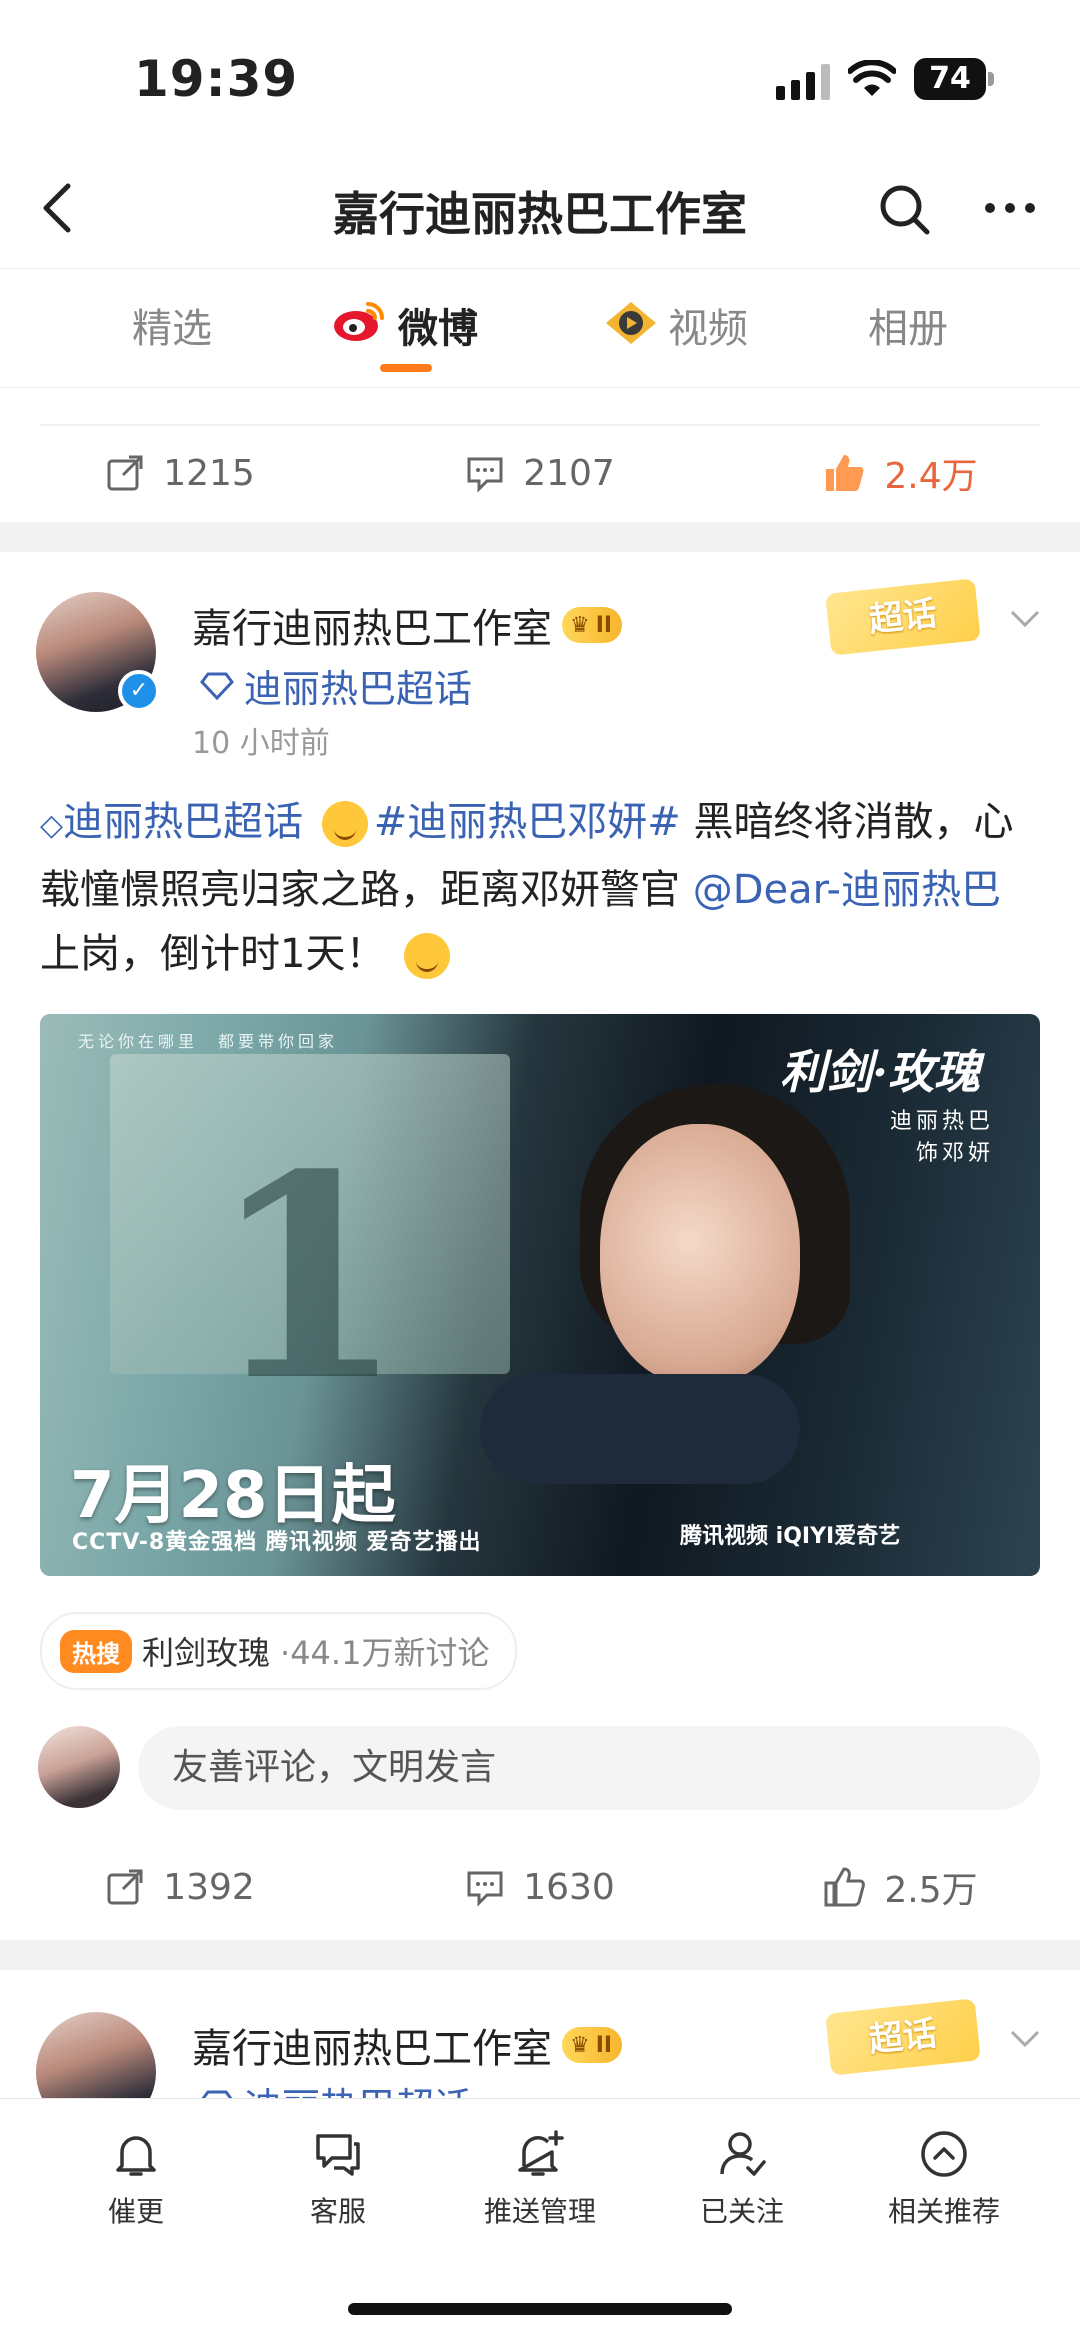  Describe the element at coordinates (216, 79) in the screenshot. I see `status-time: 19:39` at that location.